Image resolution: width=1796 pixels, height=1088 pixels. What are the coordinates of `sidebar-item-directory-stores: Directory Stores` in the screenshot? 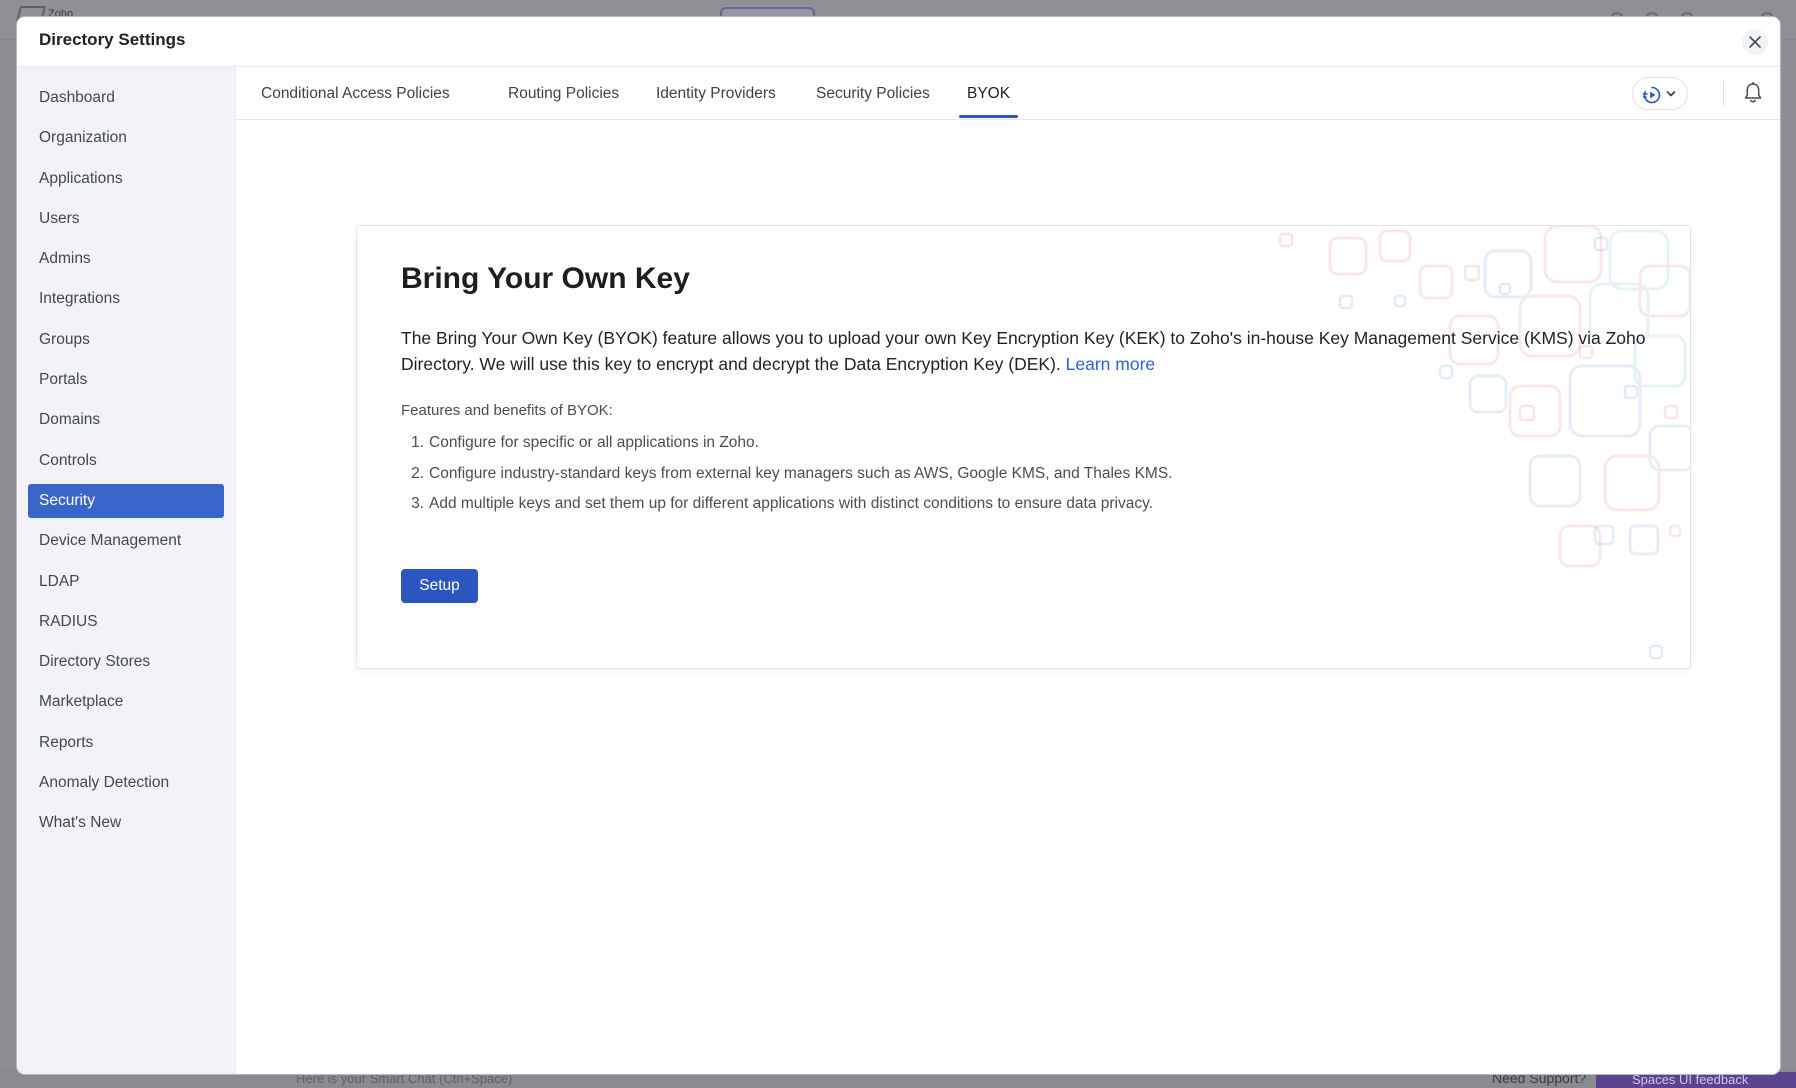 It's located at (126, 662).